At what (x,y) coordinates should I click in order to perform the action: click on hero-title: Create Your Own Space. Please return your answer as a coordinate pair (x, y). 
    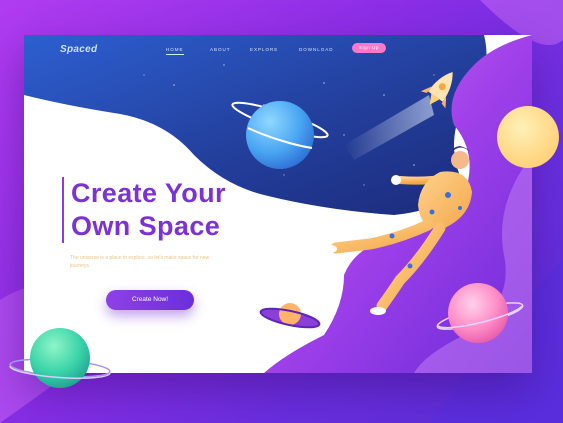
    Looking at the image, I should click on (144, 210).